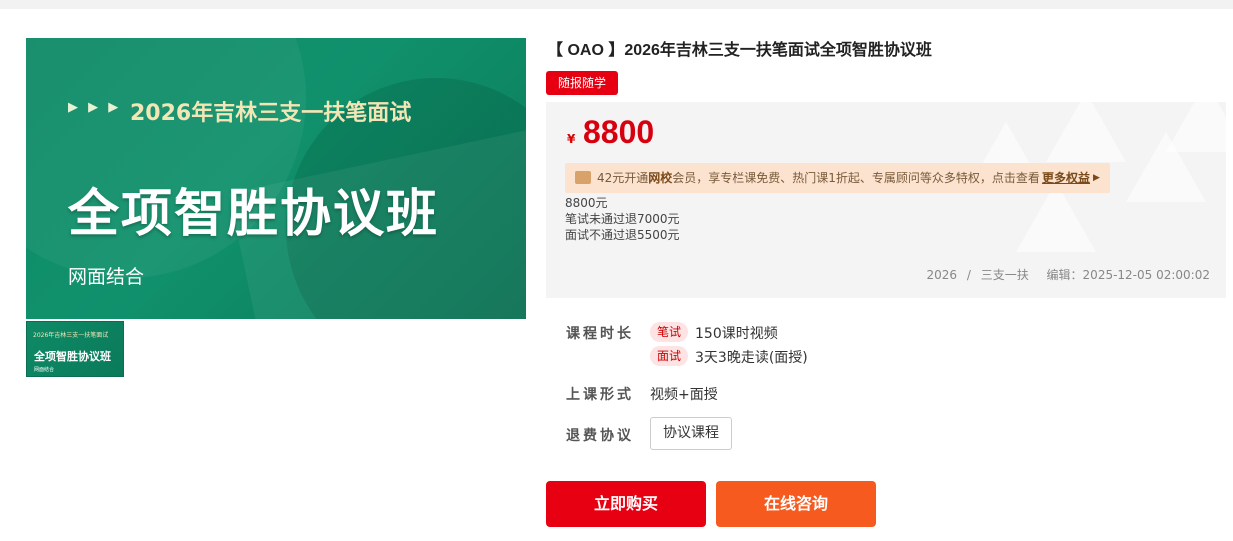 The height and width of the screenshot is (541, 1233). Describe the element at coordinates (669, 332) in the screenshot. I see `written-chip: 笔试` at that location.